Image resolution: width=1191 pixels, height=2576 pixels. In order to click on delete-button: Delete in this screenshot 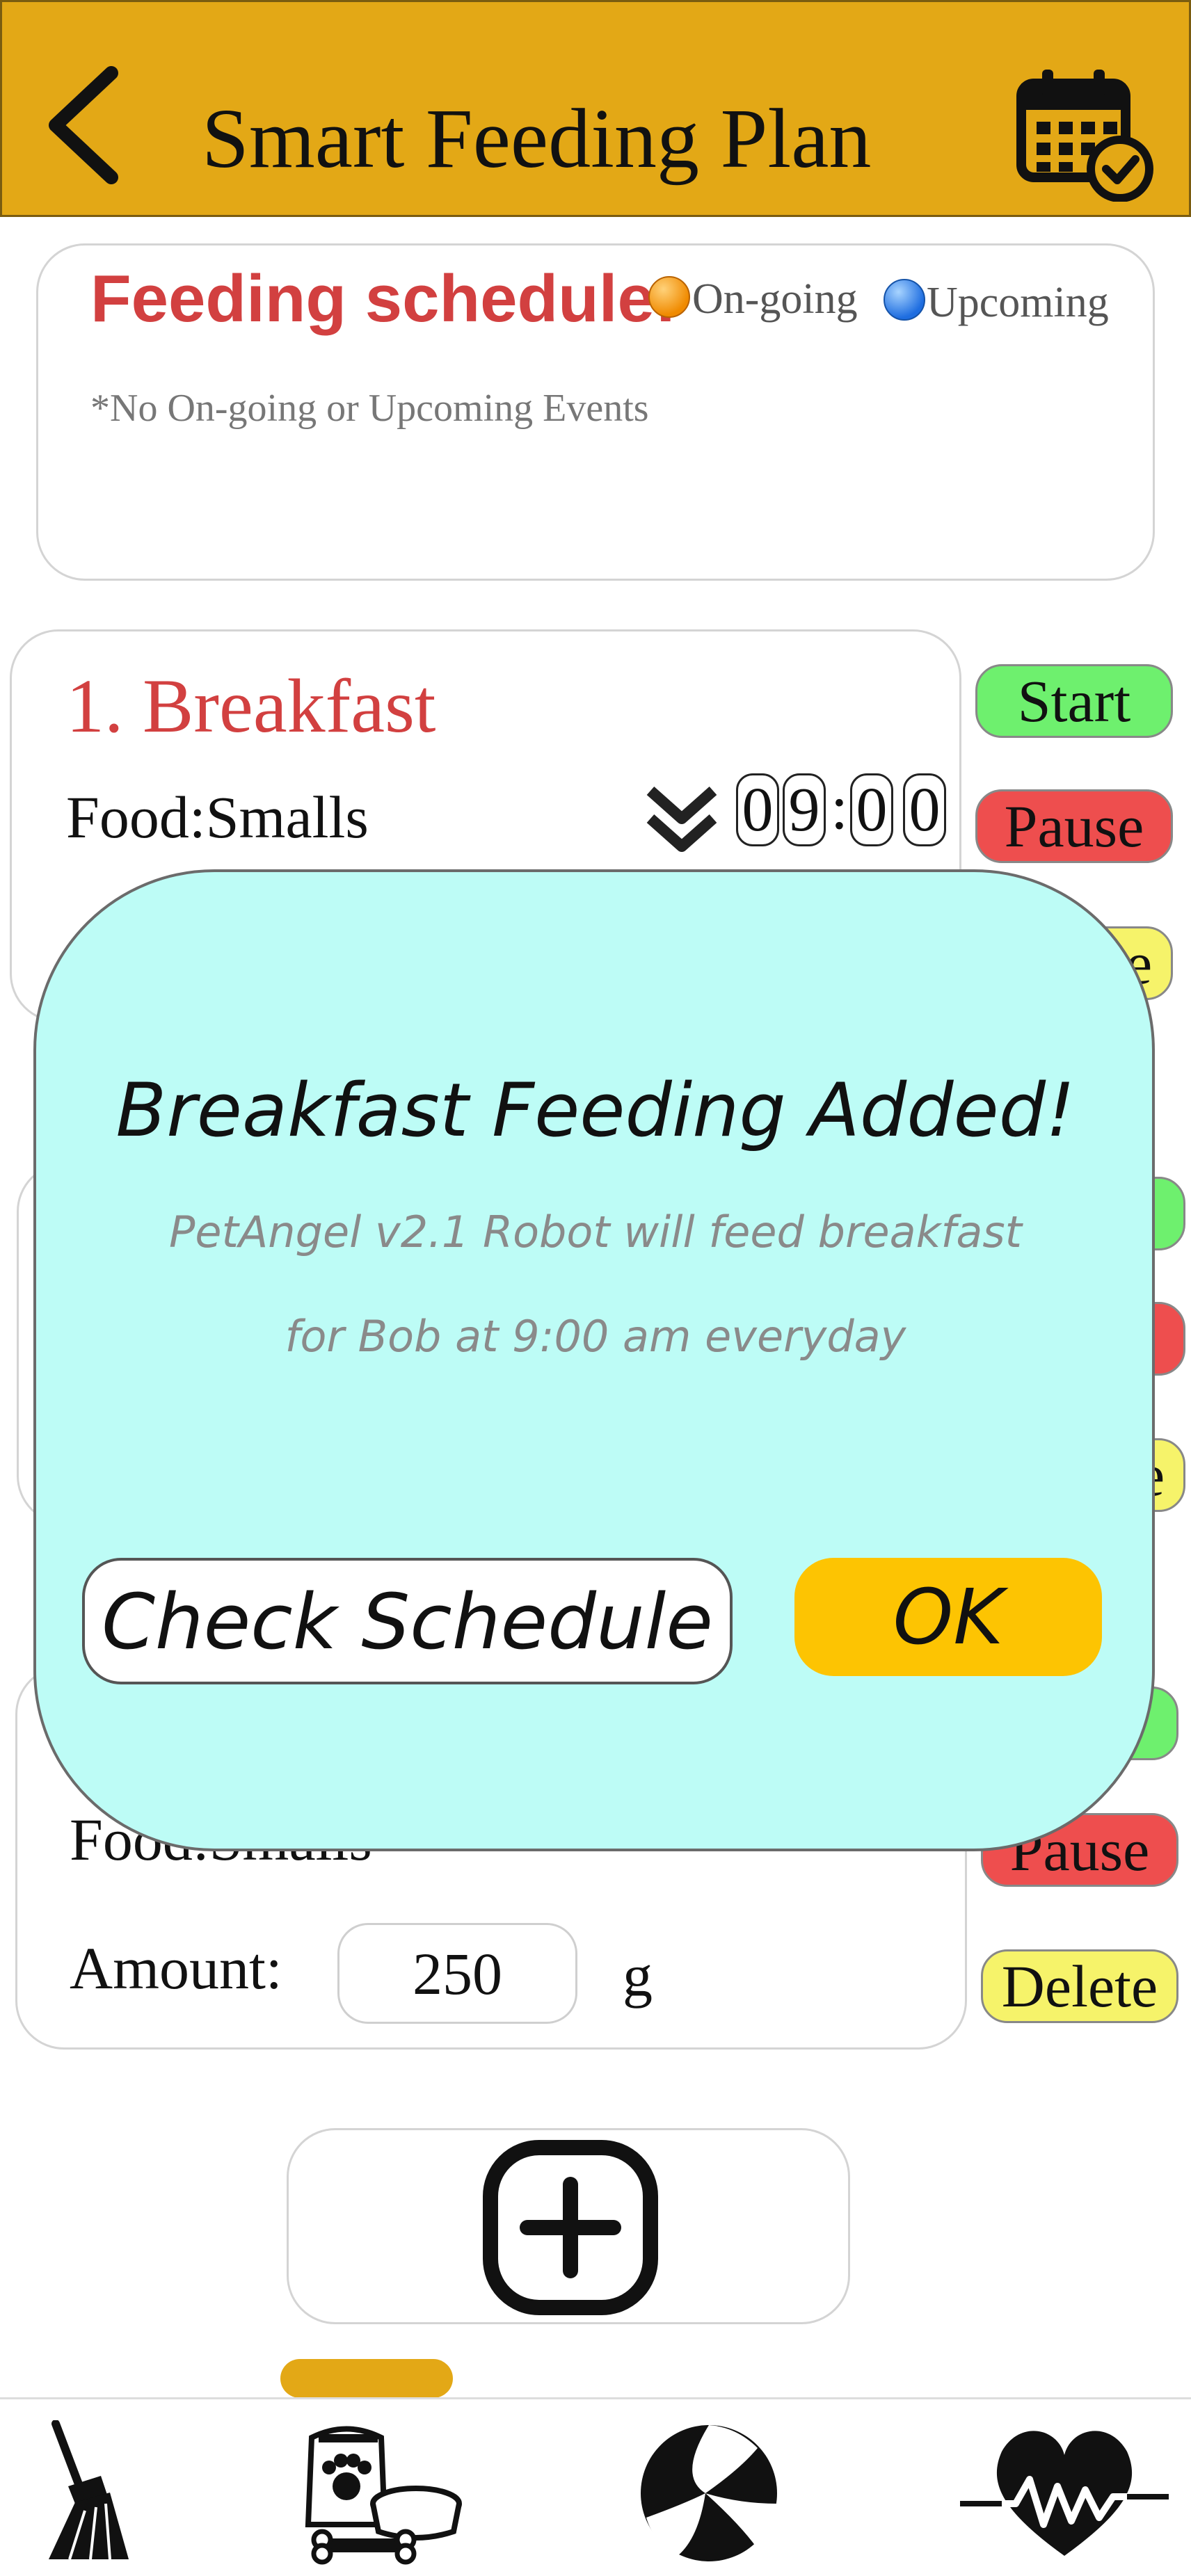, I will do `click(1079, 1986)`.